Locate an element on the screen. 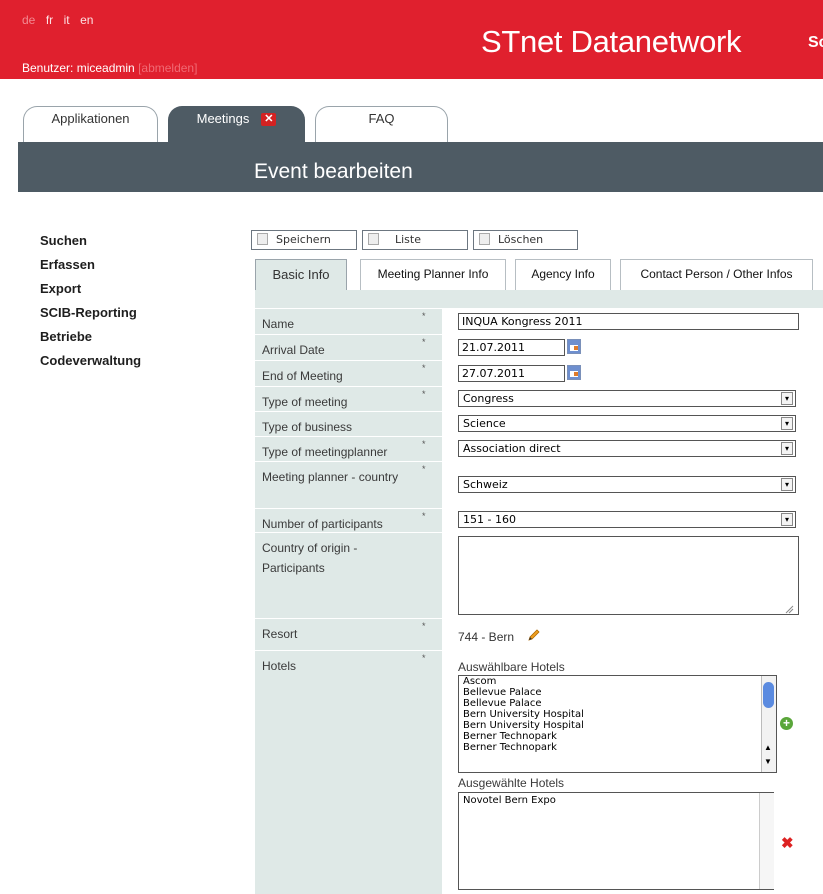  list-label: Liste is located at coordinates (408, 239).